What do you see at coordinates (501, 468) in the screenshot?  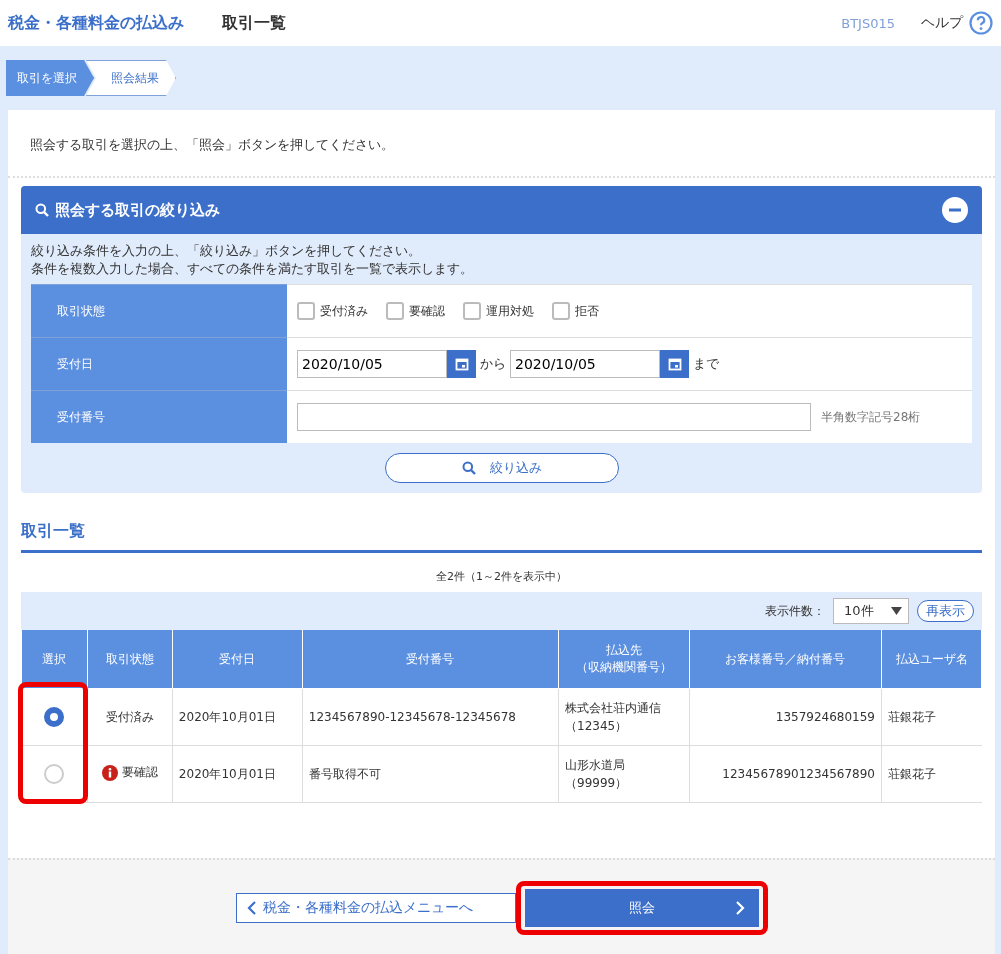 I see `filter-button: 絞り込み` at bounding box center [501, 468].